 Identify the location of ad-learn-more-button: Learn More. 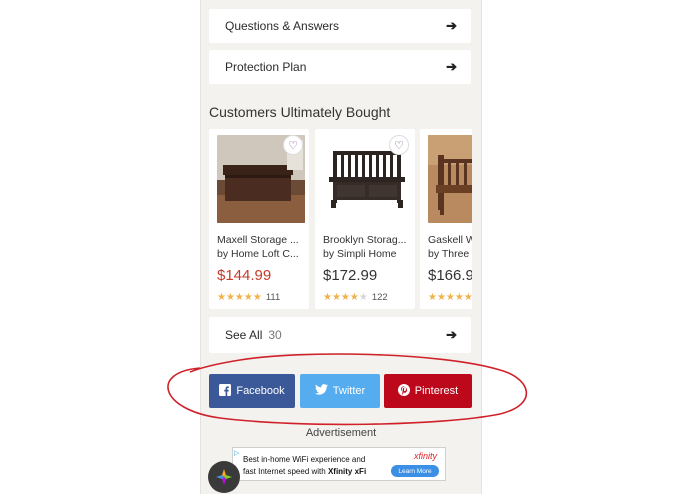
(415, 471).